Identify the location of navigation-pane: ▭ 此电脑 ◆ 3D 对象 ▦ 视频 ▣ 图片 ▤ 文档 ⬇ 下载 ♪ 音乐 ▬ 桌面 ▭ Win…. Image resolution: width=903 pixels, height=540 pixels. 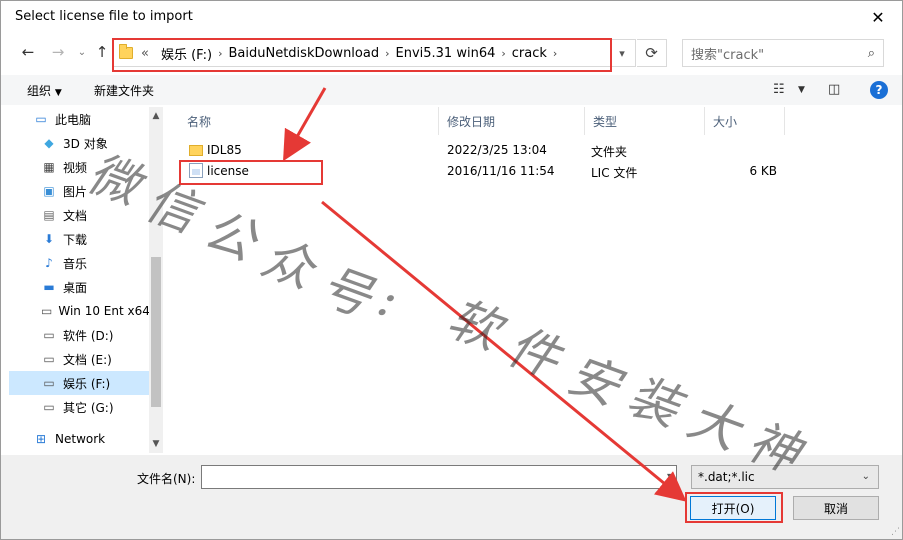
(79, 280).